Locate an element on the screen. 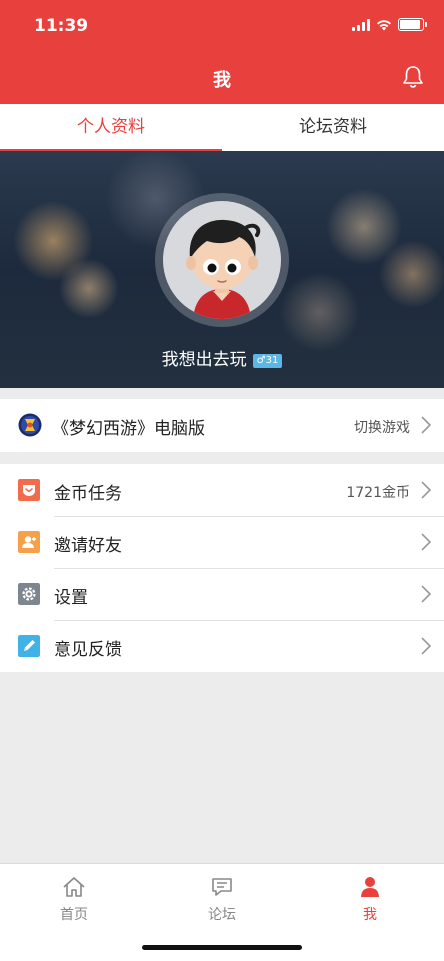  status-icons is located at coordinates (389, 24).